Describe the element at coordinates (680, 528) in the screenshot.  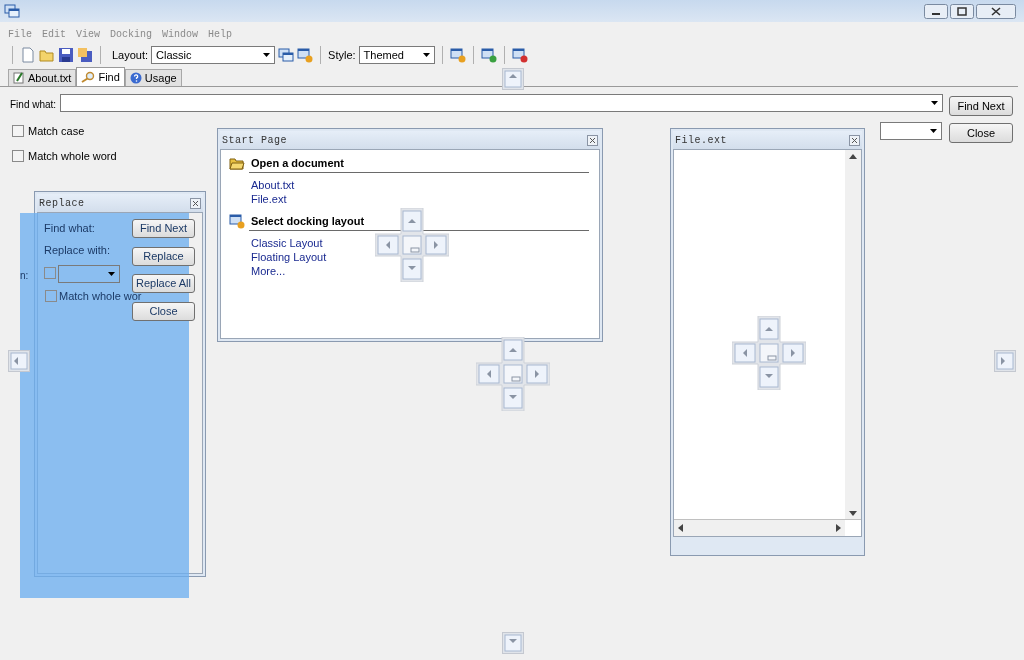
I see `scroll-left-icon` at that location.